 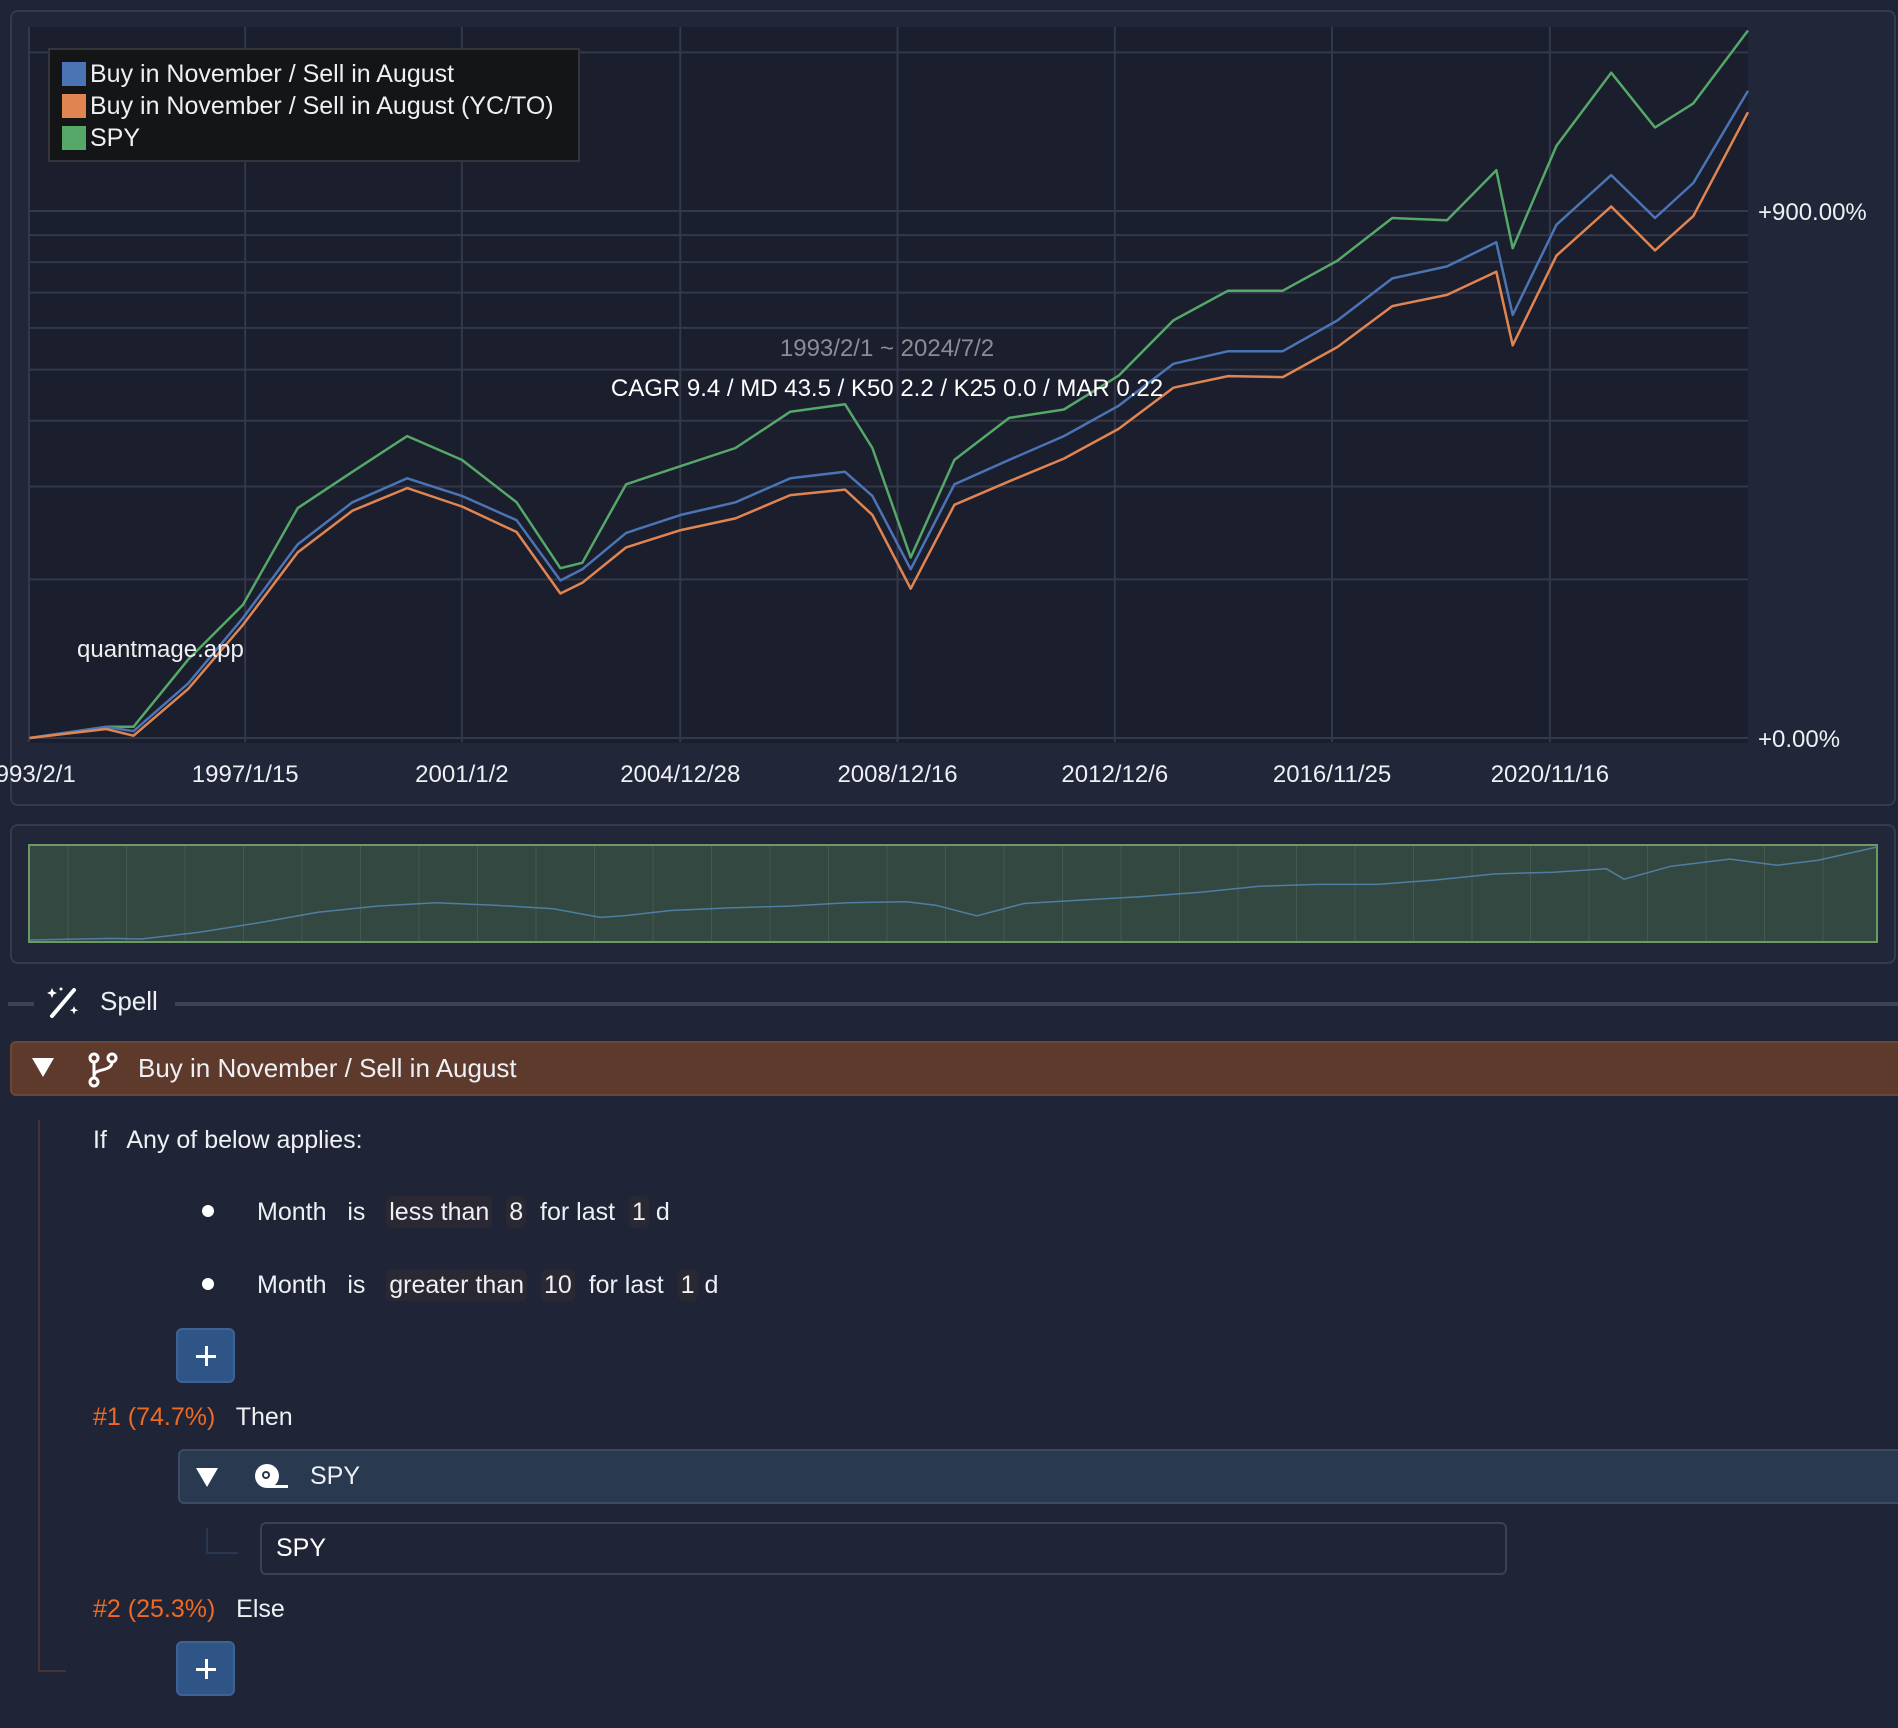 What do you see at coordinates (1799, 739) in the screenshot?
I see `y-tick-label: +0.00%` at bounding box center [1799, 739].